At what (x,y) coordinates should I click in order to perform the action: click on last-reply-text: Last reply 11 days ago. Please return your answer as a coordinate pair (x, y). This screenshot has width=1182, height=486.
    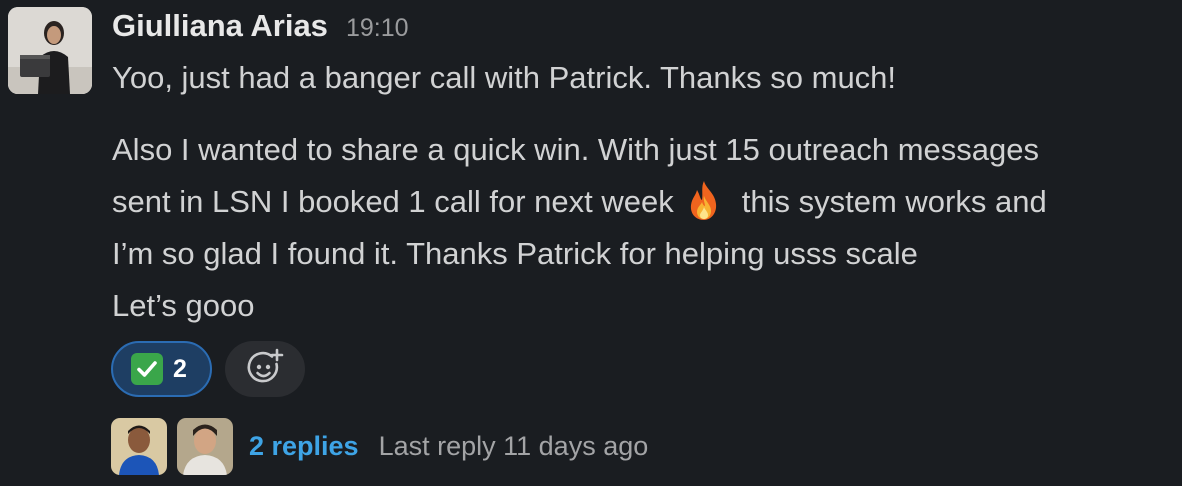
    Looking at the image, I should click on (513, 445).